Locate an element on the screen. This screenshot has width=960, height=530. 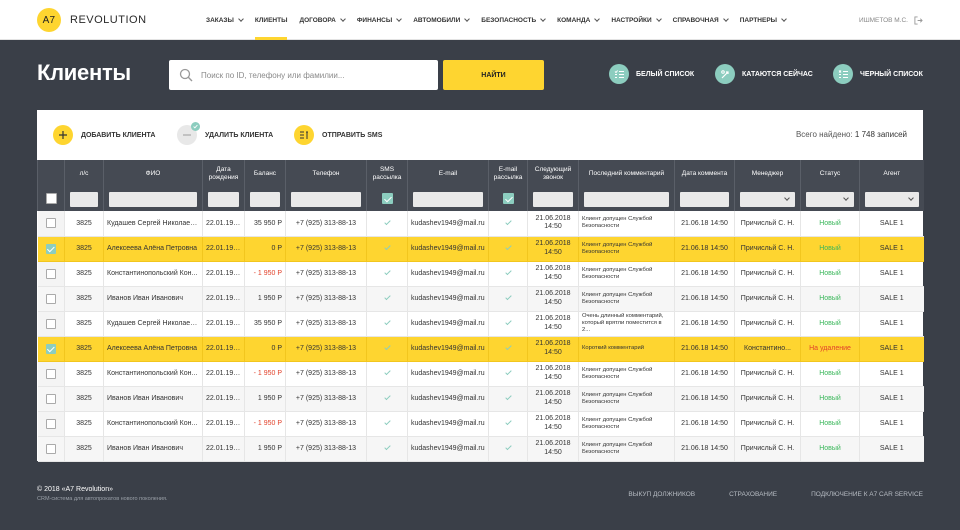
nav-item-8: Справочная is located at coordinates (700, 20).